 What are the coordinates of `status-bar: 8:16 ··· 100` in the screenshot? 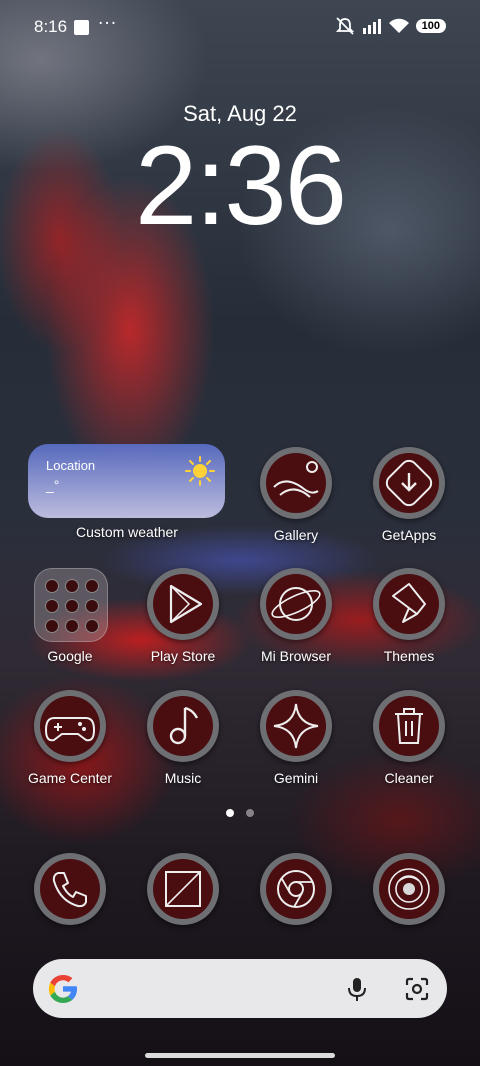 It's located at (240, 28).